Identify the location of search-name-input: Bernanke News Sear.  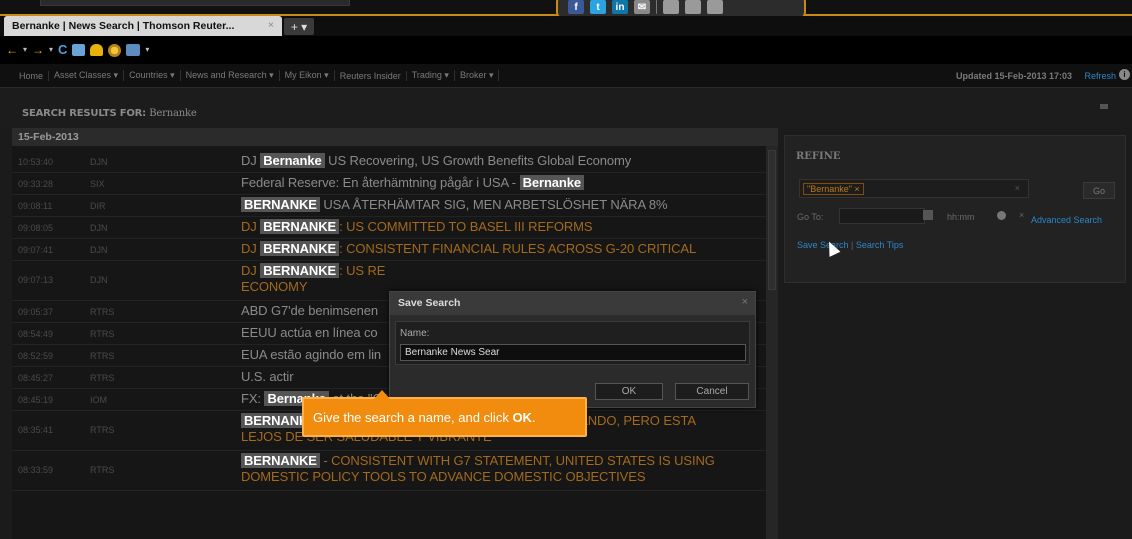
(573, 352).